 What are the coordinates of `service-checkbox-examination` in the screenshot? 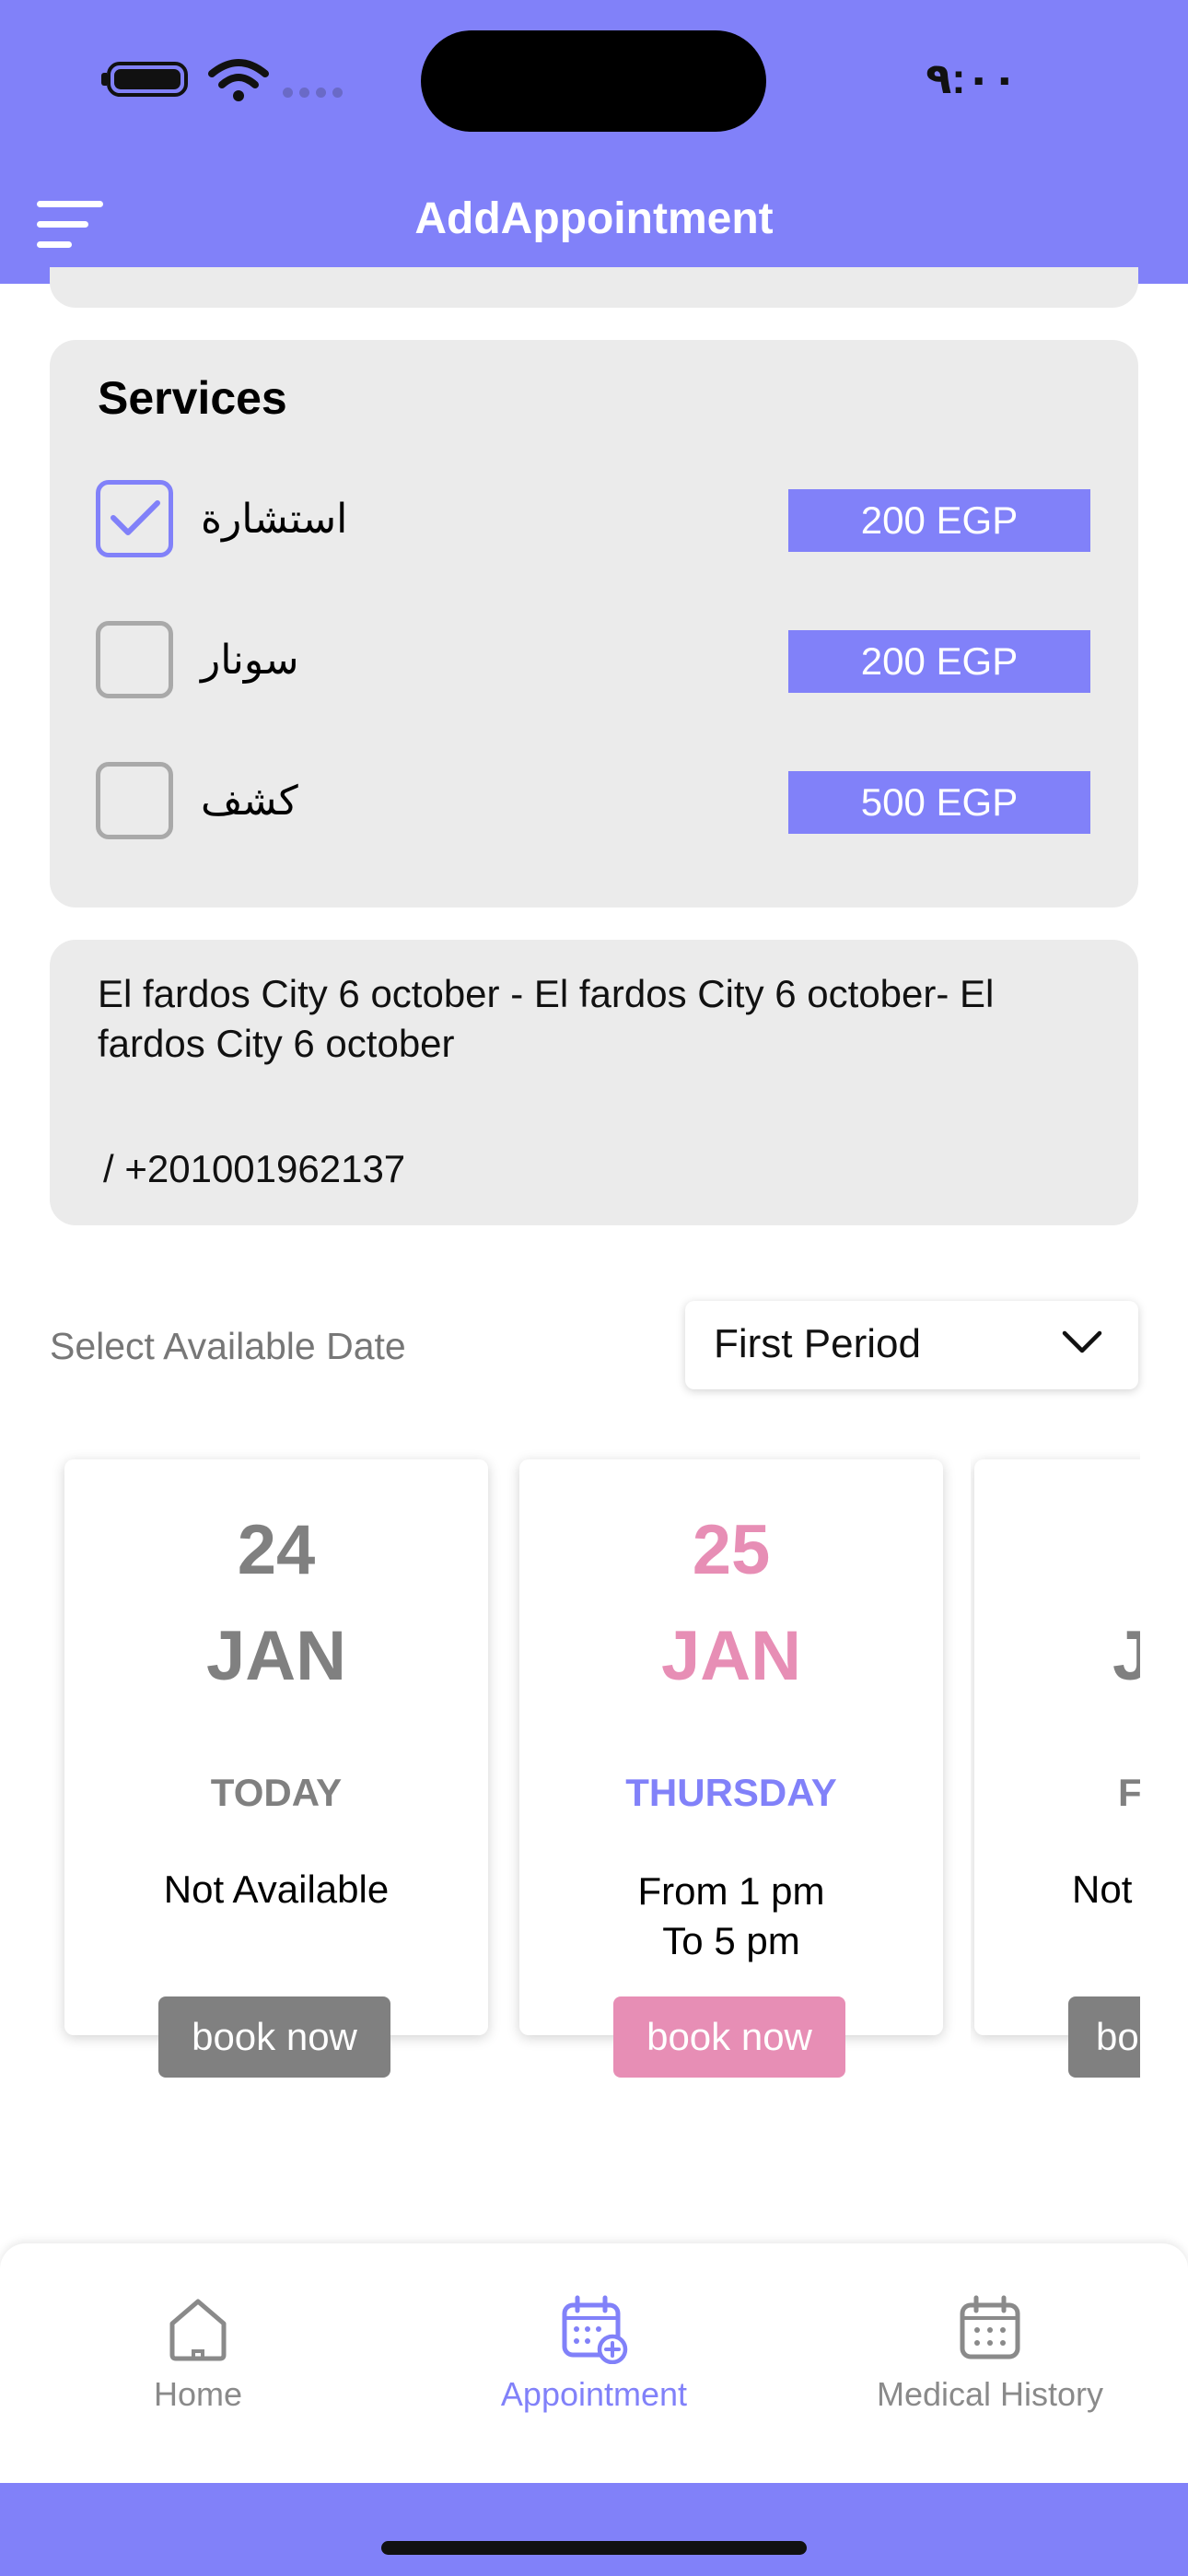 It's located at (134, 800).